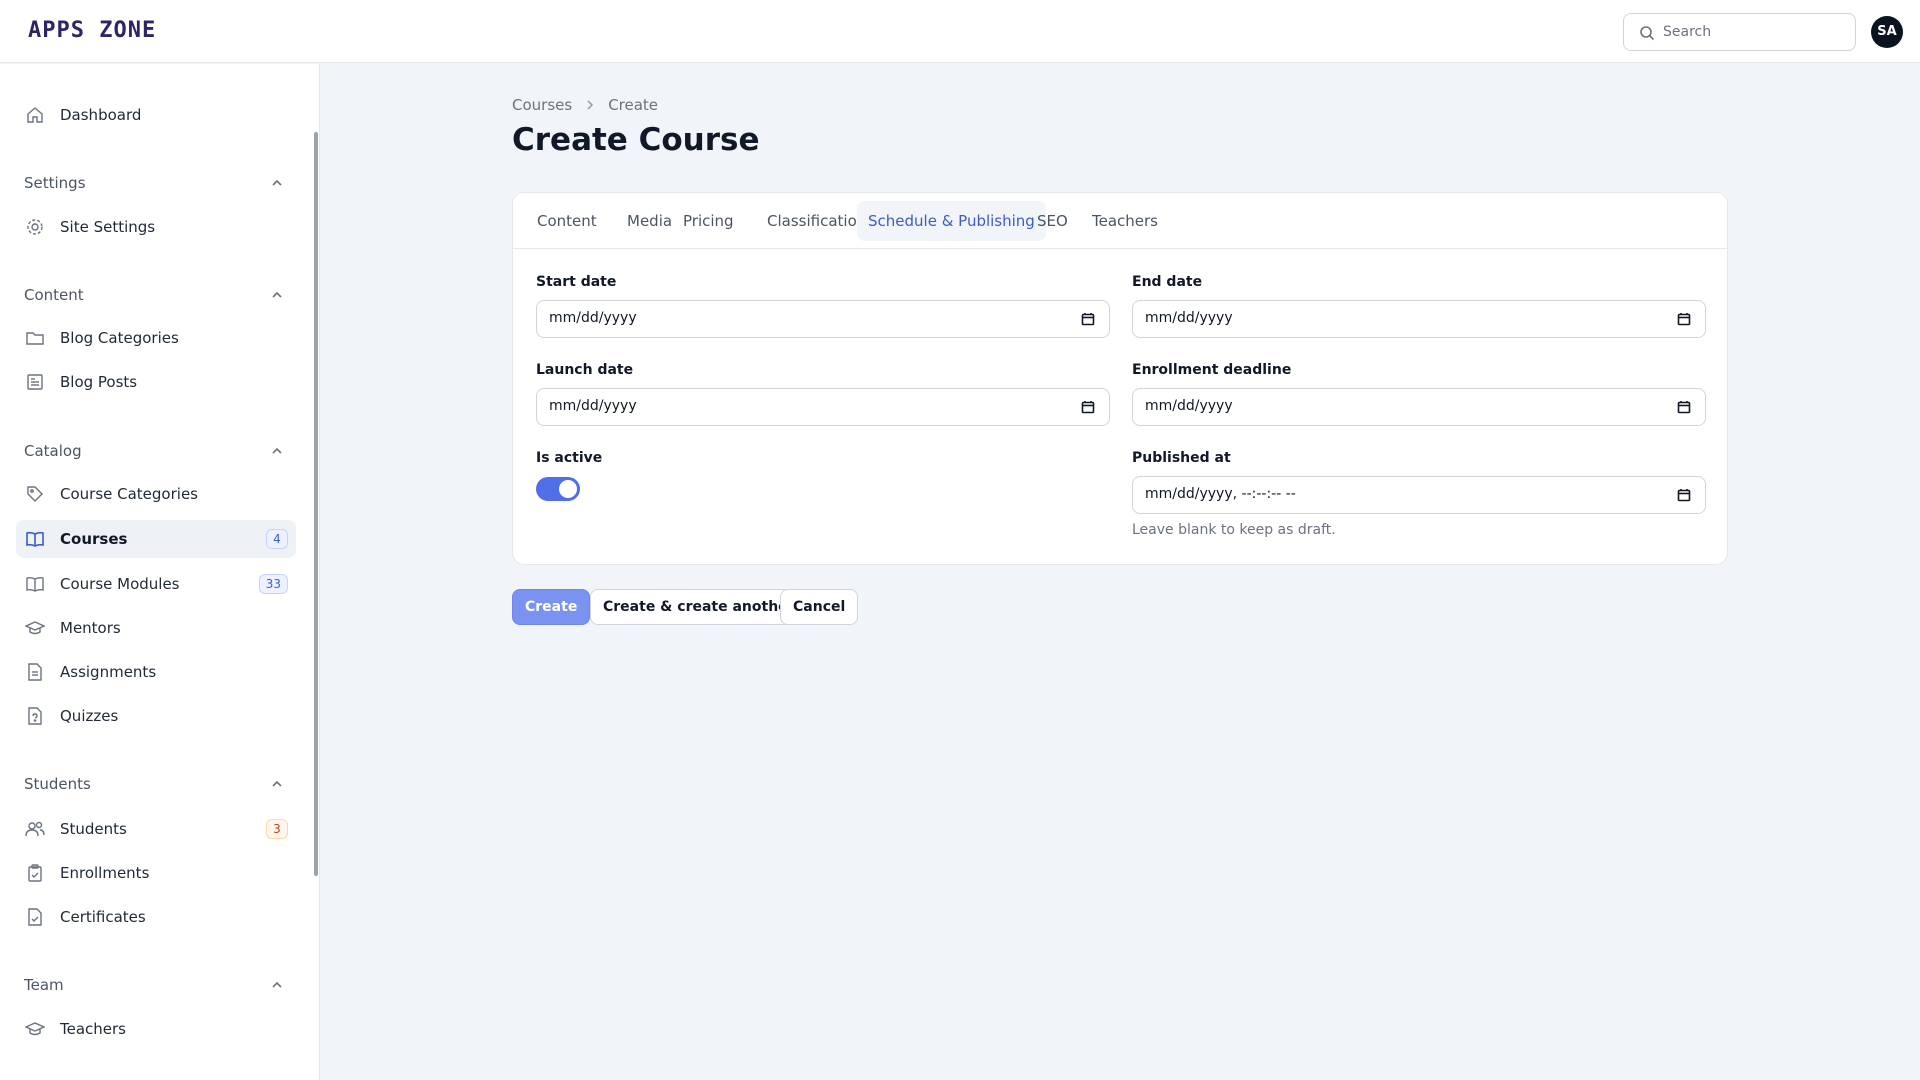 Image resolution: width=1920 pixels, height=1080 pixels. What do you see at coordinates (55, 183) in the screenshot?
I see `group-title-settings: Settings` at bounding box center [55, 183].